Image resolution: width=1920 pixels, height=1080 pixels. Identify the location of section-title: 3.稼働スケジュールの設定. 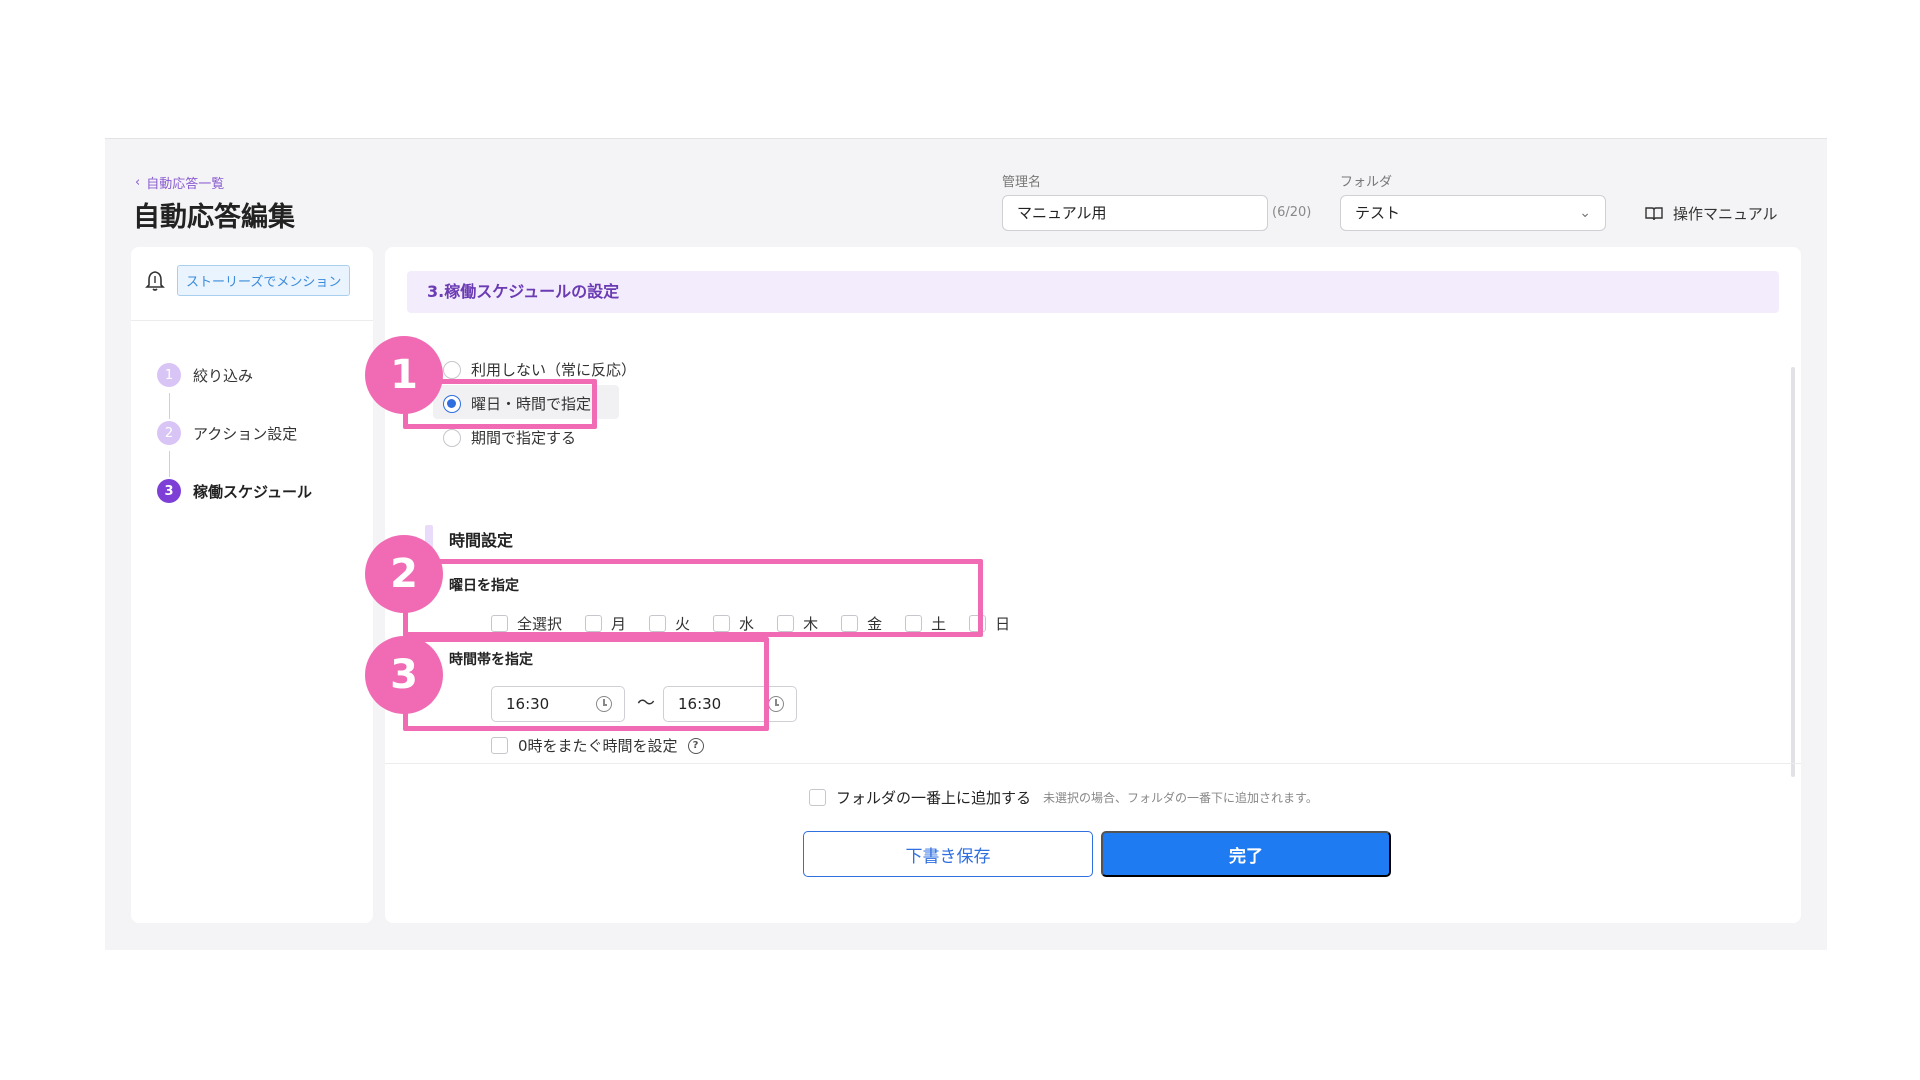
(1093, 292).